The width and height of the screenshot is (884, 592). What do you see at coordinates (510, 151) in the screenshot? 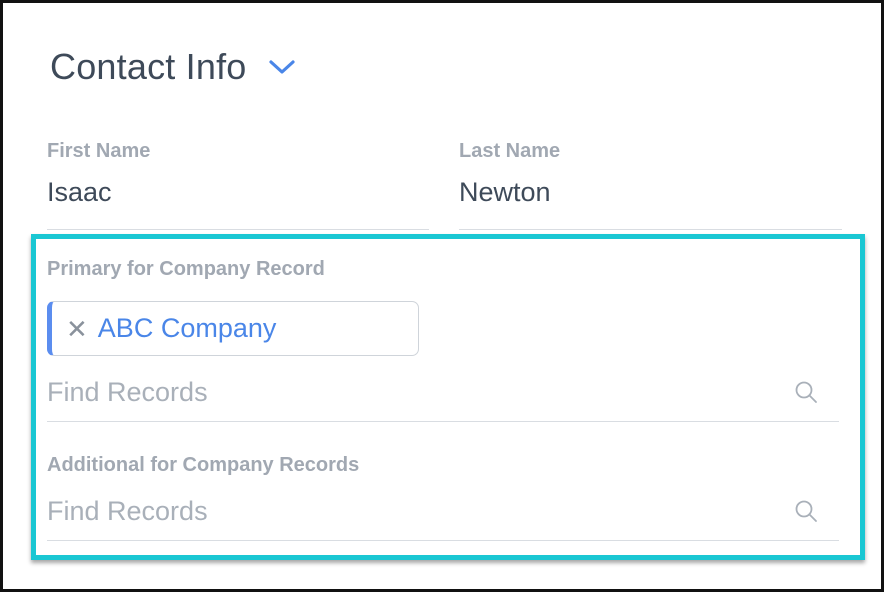
I see `last-name-label: Last Name` at bounding box center [510, 151].